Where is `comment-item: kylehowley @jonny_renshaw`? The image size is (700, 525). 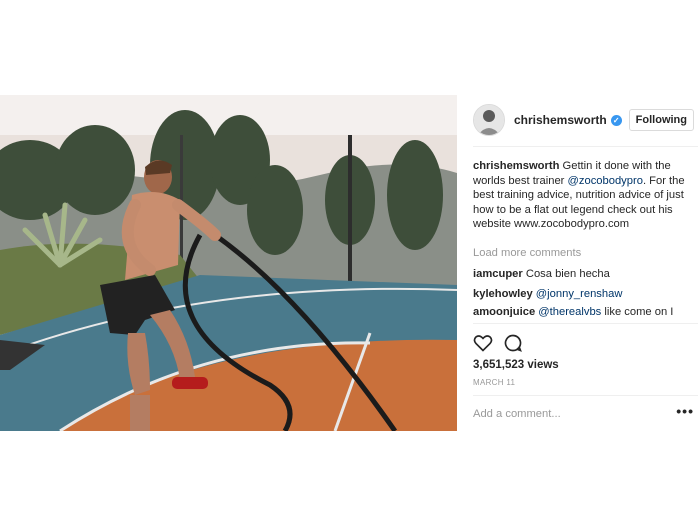 comment-item: kylehowley @jonny_renshaw is located at coordinates (583, 294).